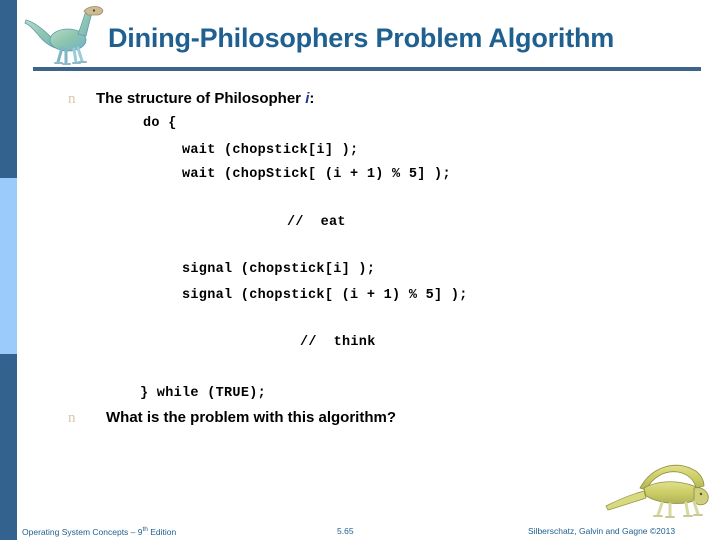 This screenshot has height=540, width=720. I want to click on sidebar-band-middle, so click(8, 266).